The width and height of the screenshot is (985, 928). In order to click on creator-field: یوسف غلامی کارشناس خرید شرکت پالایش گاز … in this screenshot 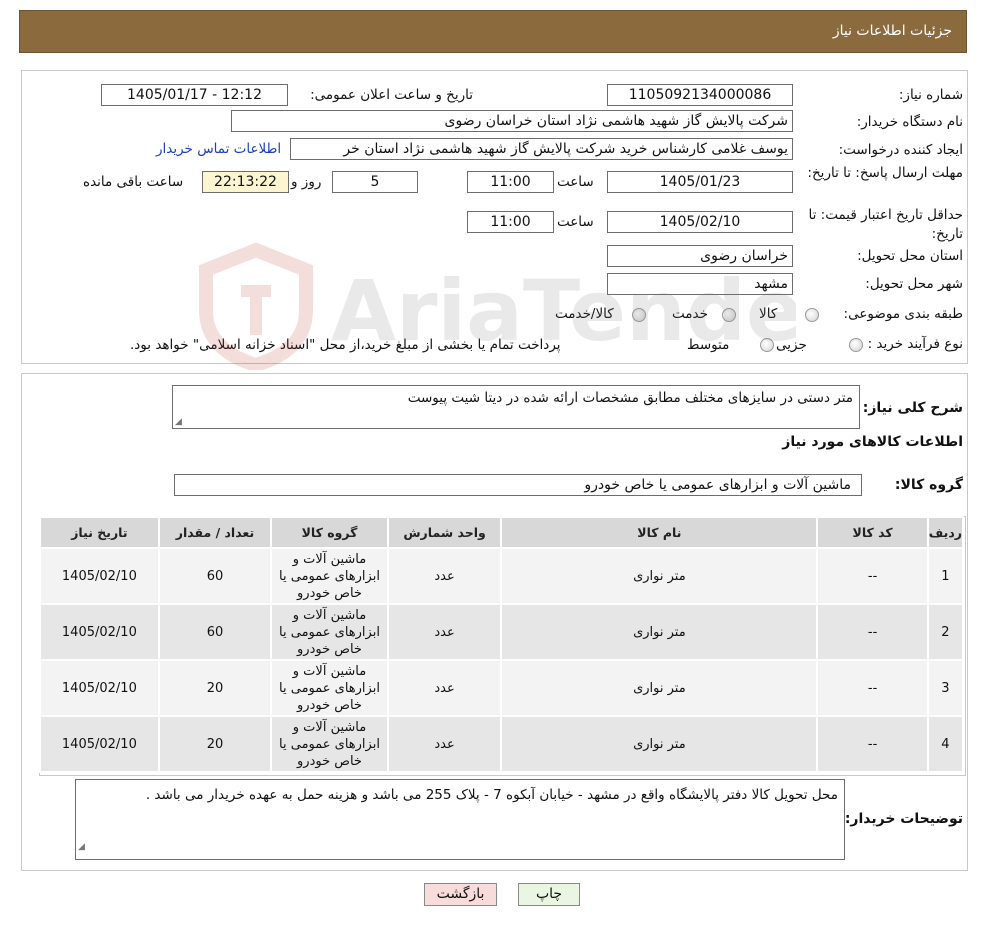, I will do `click(541, 149)`.